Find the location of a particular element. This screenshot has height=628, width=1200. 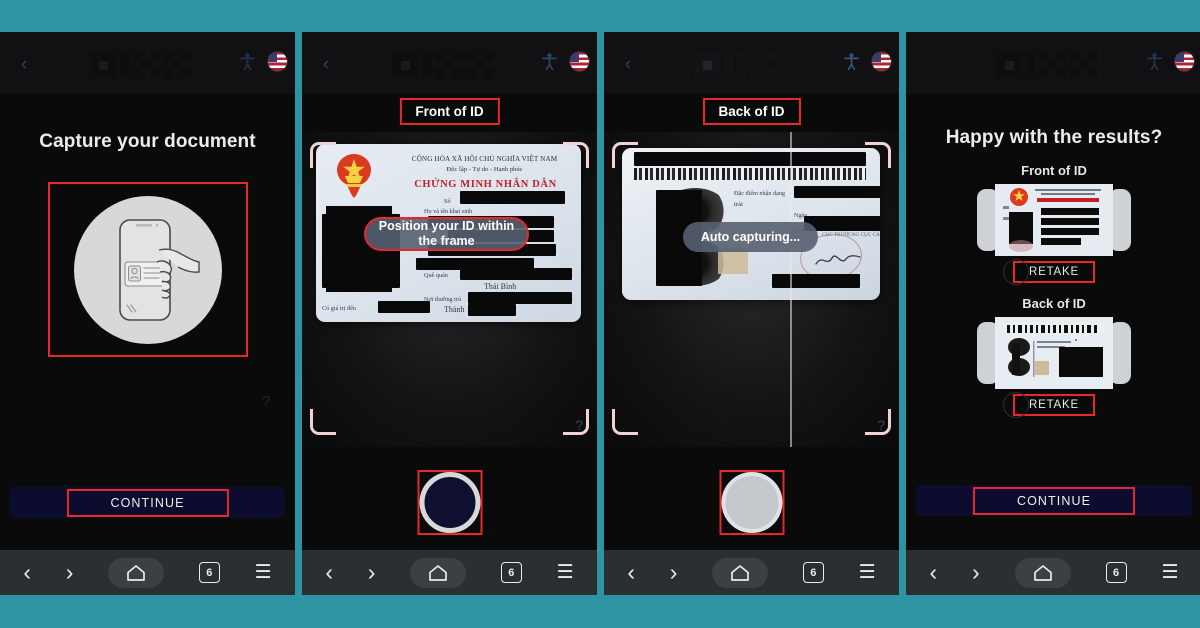

position-id-tooltip: Position your ID within the frame is located at coordinates (446, 234).